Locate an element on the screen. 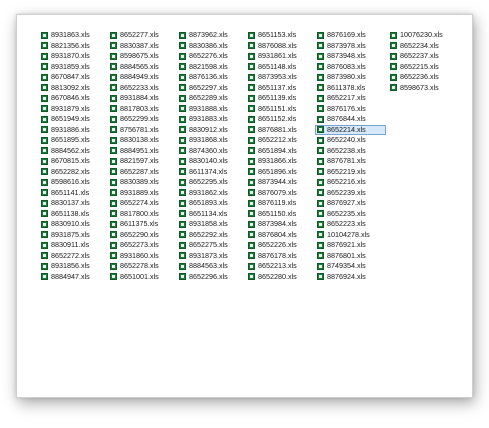 The width and height of the screenshot is (489, 428). file-item: 8884563.xls is located at coordinates (210, 266).